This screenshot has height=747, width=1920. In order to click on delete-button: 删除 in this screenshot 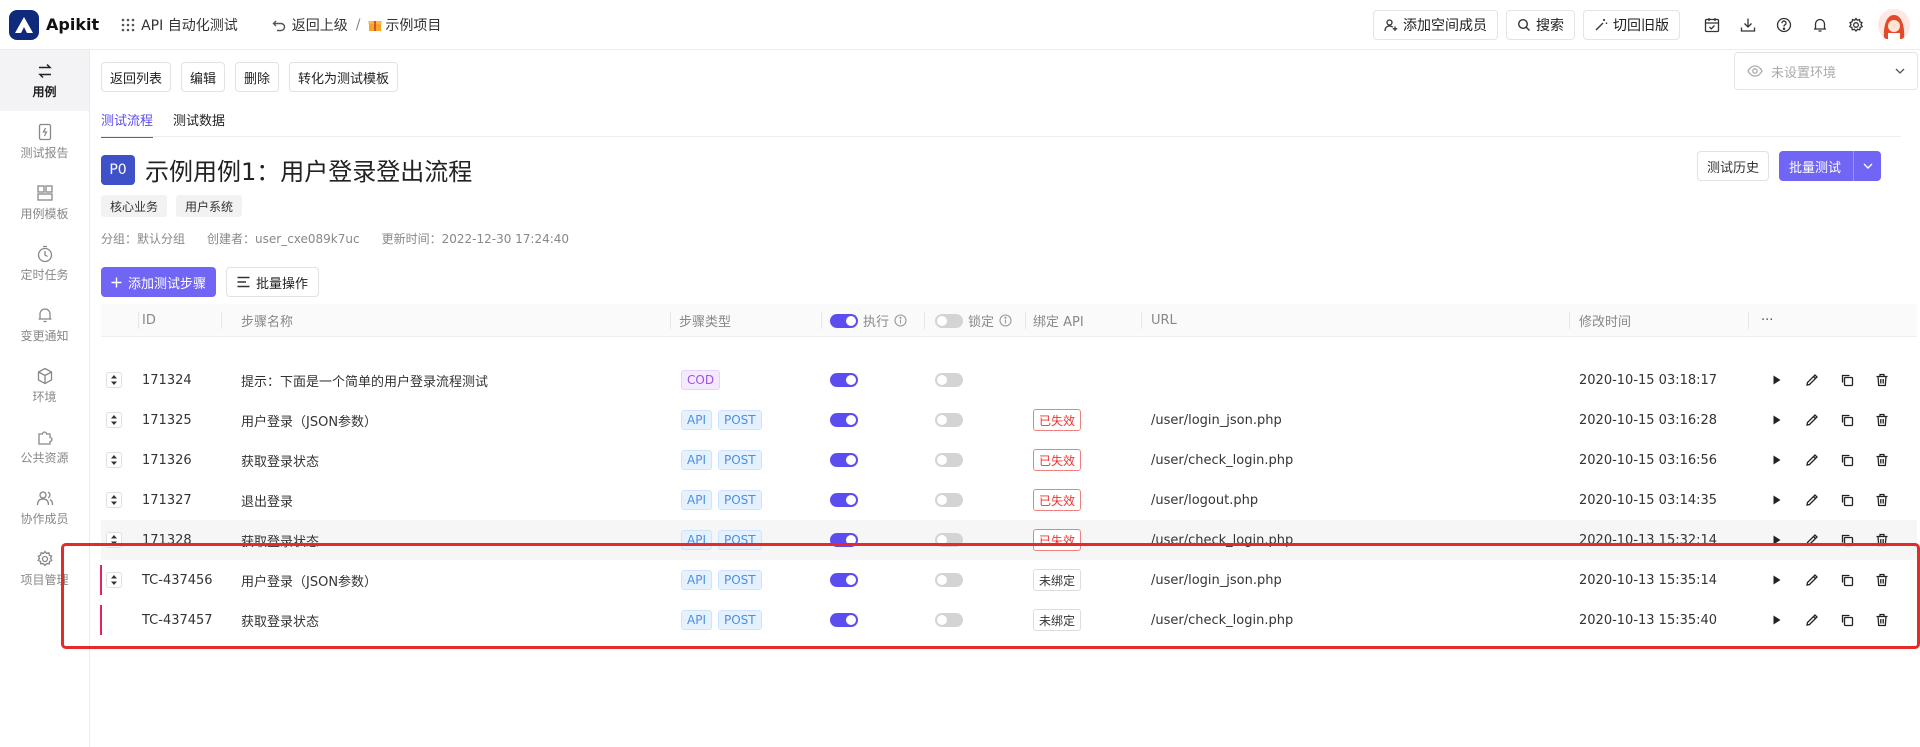, I will do `click(257, 77)`.